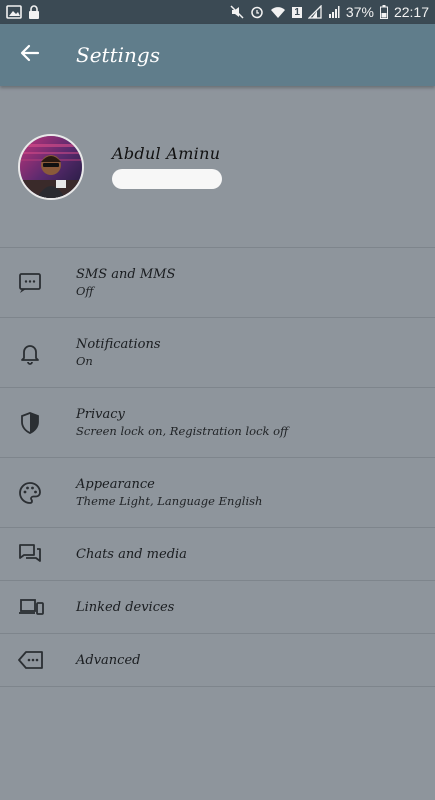 The height and width of the screenshot is (800, 435). Describe the element at coordinates (297, 12) in the screenshot. I see `sim-badge: 1` at that location.